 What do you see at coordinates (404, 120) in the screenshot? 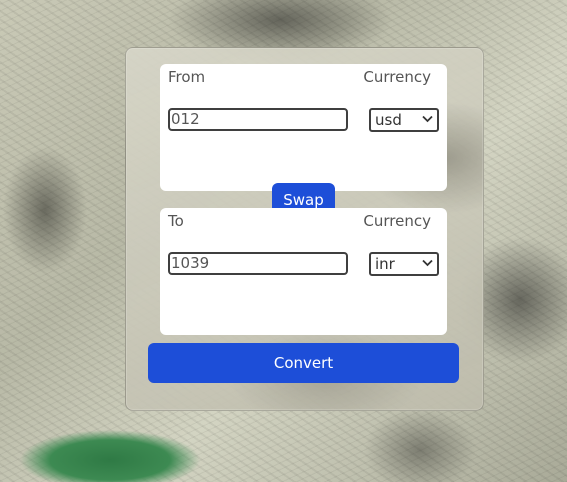
I see `from-currency-select: usd` at bounding box center [404, 120].